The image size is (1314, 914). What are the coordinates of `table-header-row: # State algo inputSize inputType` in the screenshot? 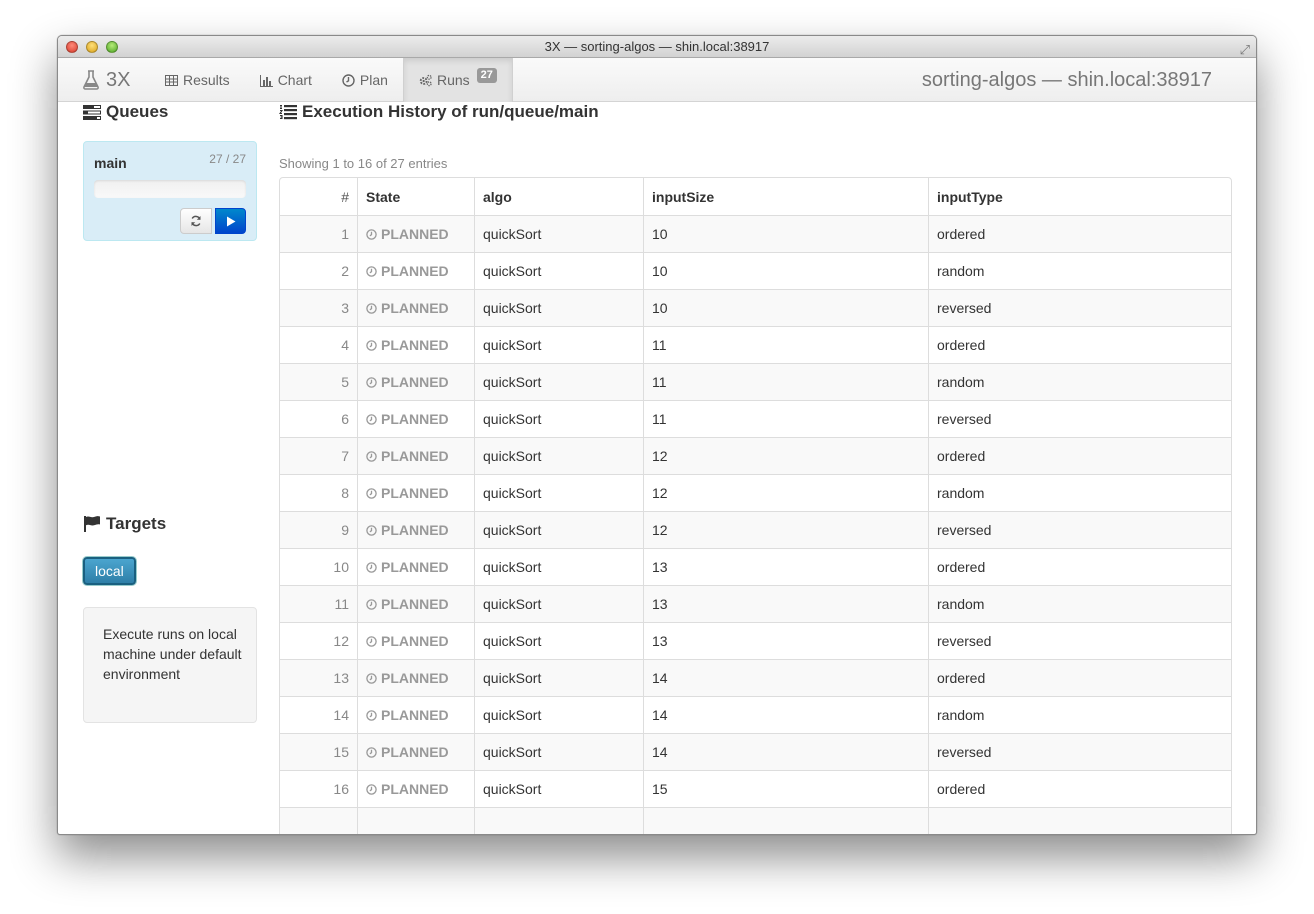 It's located at (755, 196).